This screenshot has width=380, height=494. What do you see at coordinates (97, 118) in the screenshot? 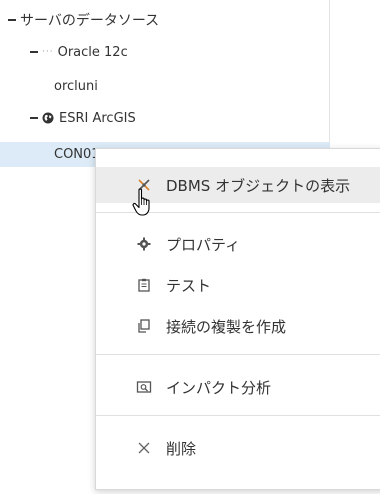
I see `tree-item-esri-label: ESRI ArcGIS` at bounding box center [97, 118].